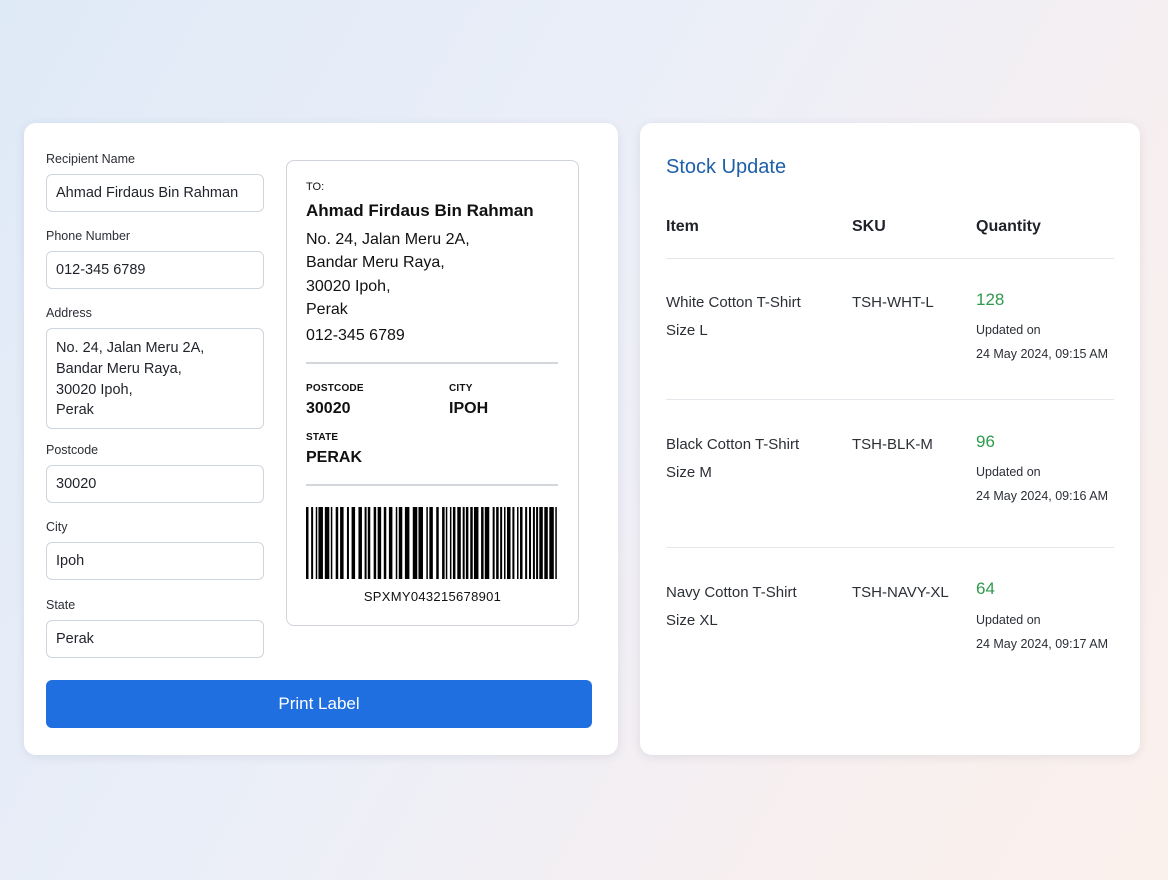 The height and width of the screenshot is (880, 1168). What do you see at coordinates (726, 167) in the screenshot?
I see `stock-update-title: Stock Update` at bounding box center [726, 167].